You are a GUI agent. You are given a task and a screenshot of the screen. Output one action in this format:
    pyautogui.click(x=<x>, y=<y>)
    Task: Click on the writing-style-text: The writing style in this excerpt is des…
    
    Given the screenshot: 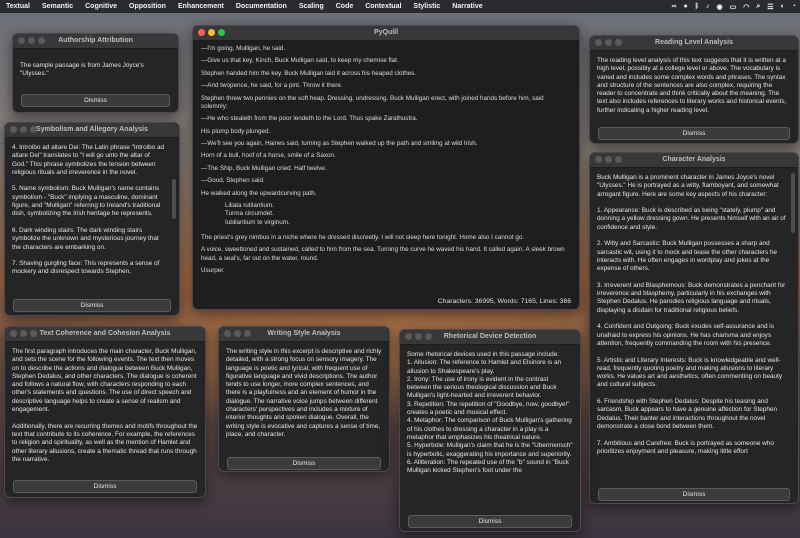 What is the action you would take?
    pyautogui.click(x=304, y=393)
    